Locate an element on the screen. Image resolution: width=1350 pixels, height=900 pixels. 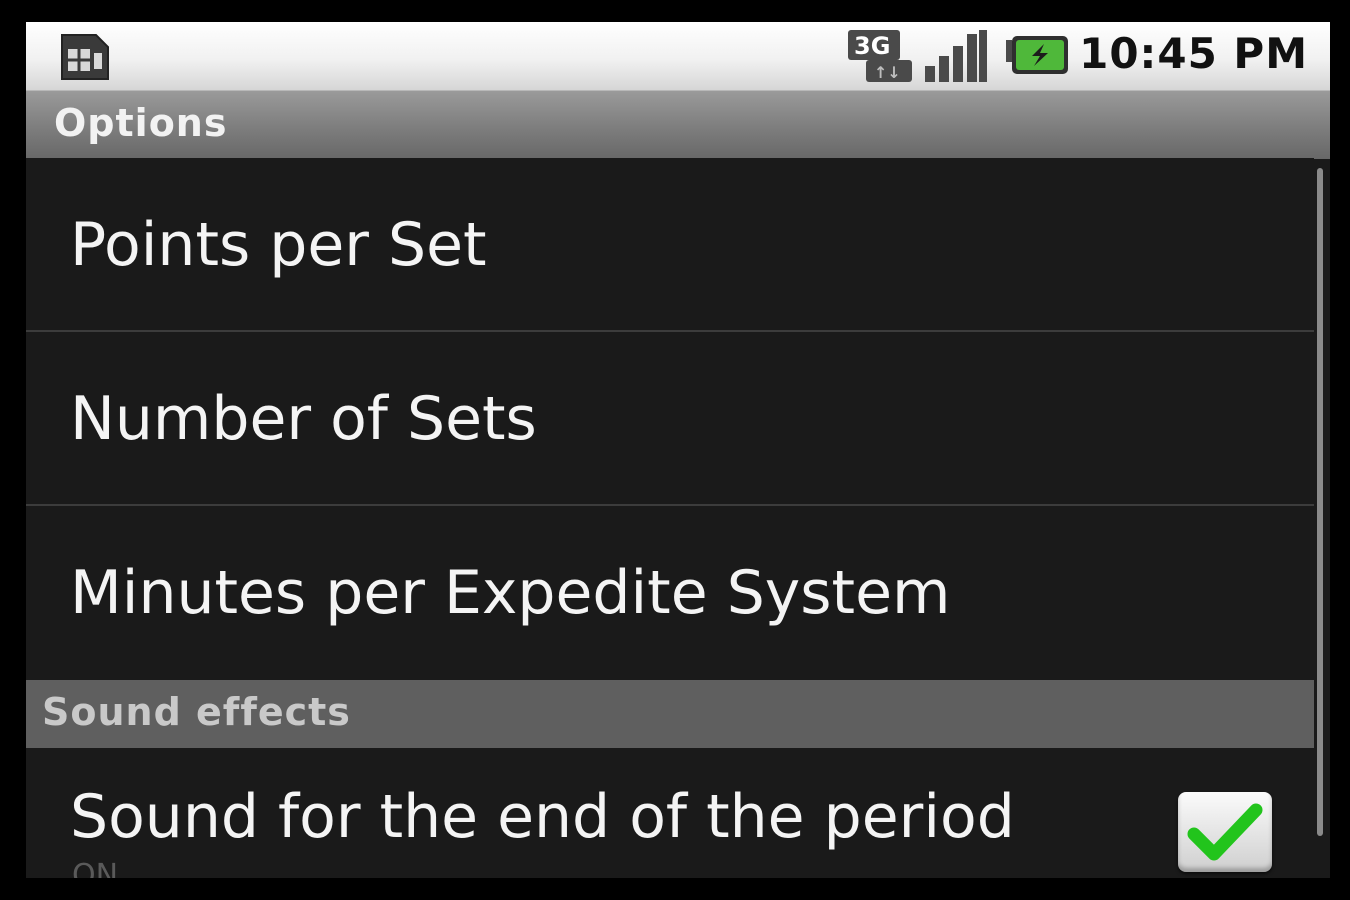
pref-label: Number of Sets is located at coordinates (303, 419).